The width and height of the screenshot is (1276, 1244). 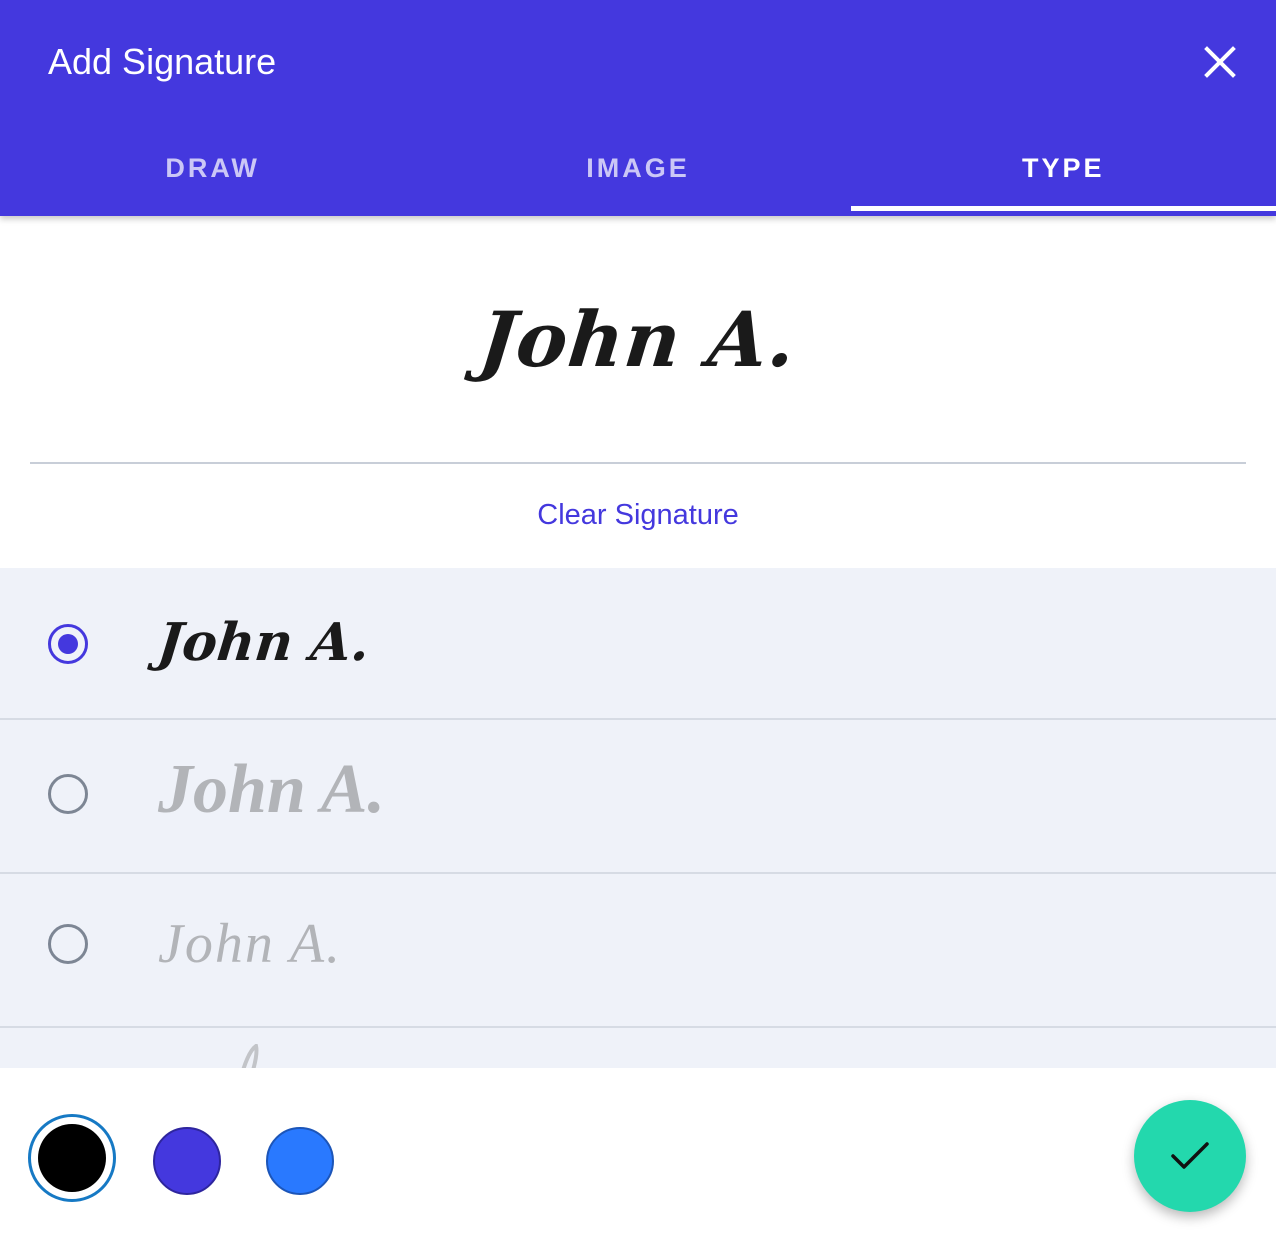 I want to click on font-option-4-partial, so click(x=638, y=1048).